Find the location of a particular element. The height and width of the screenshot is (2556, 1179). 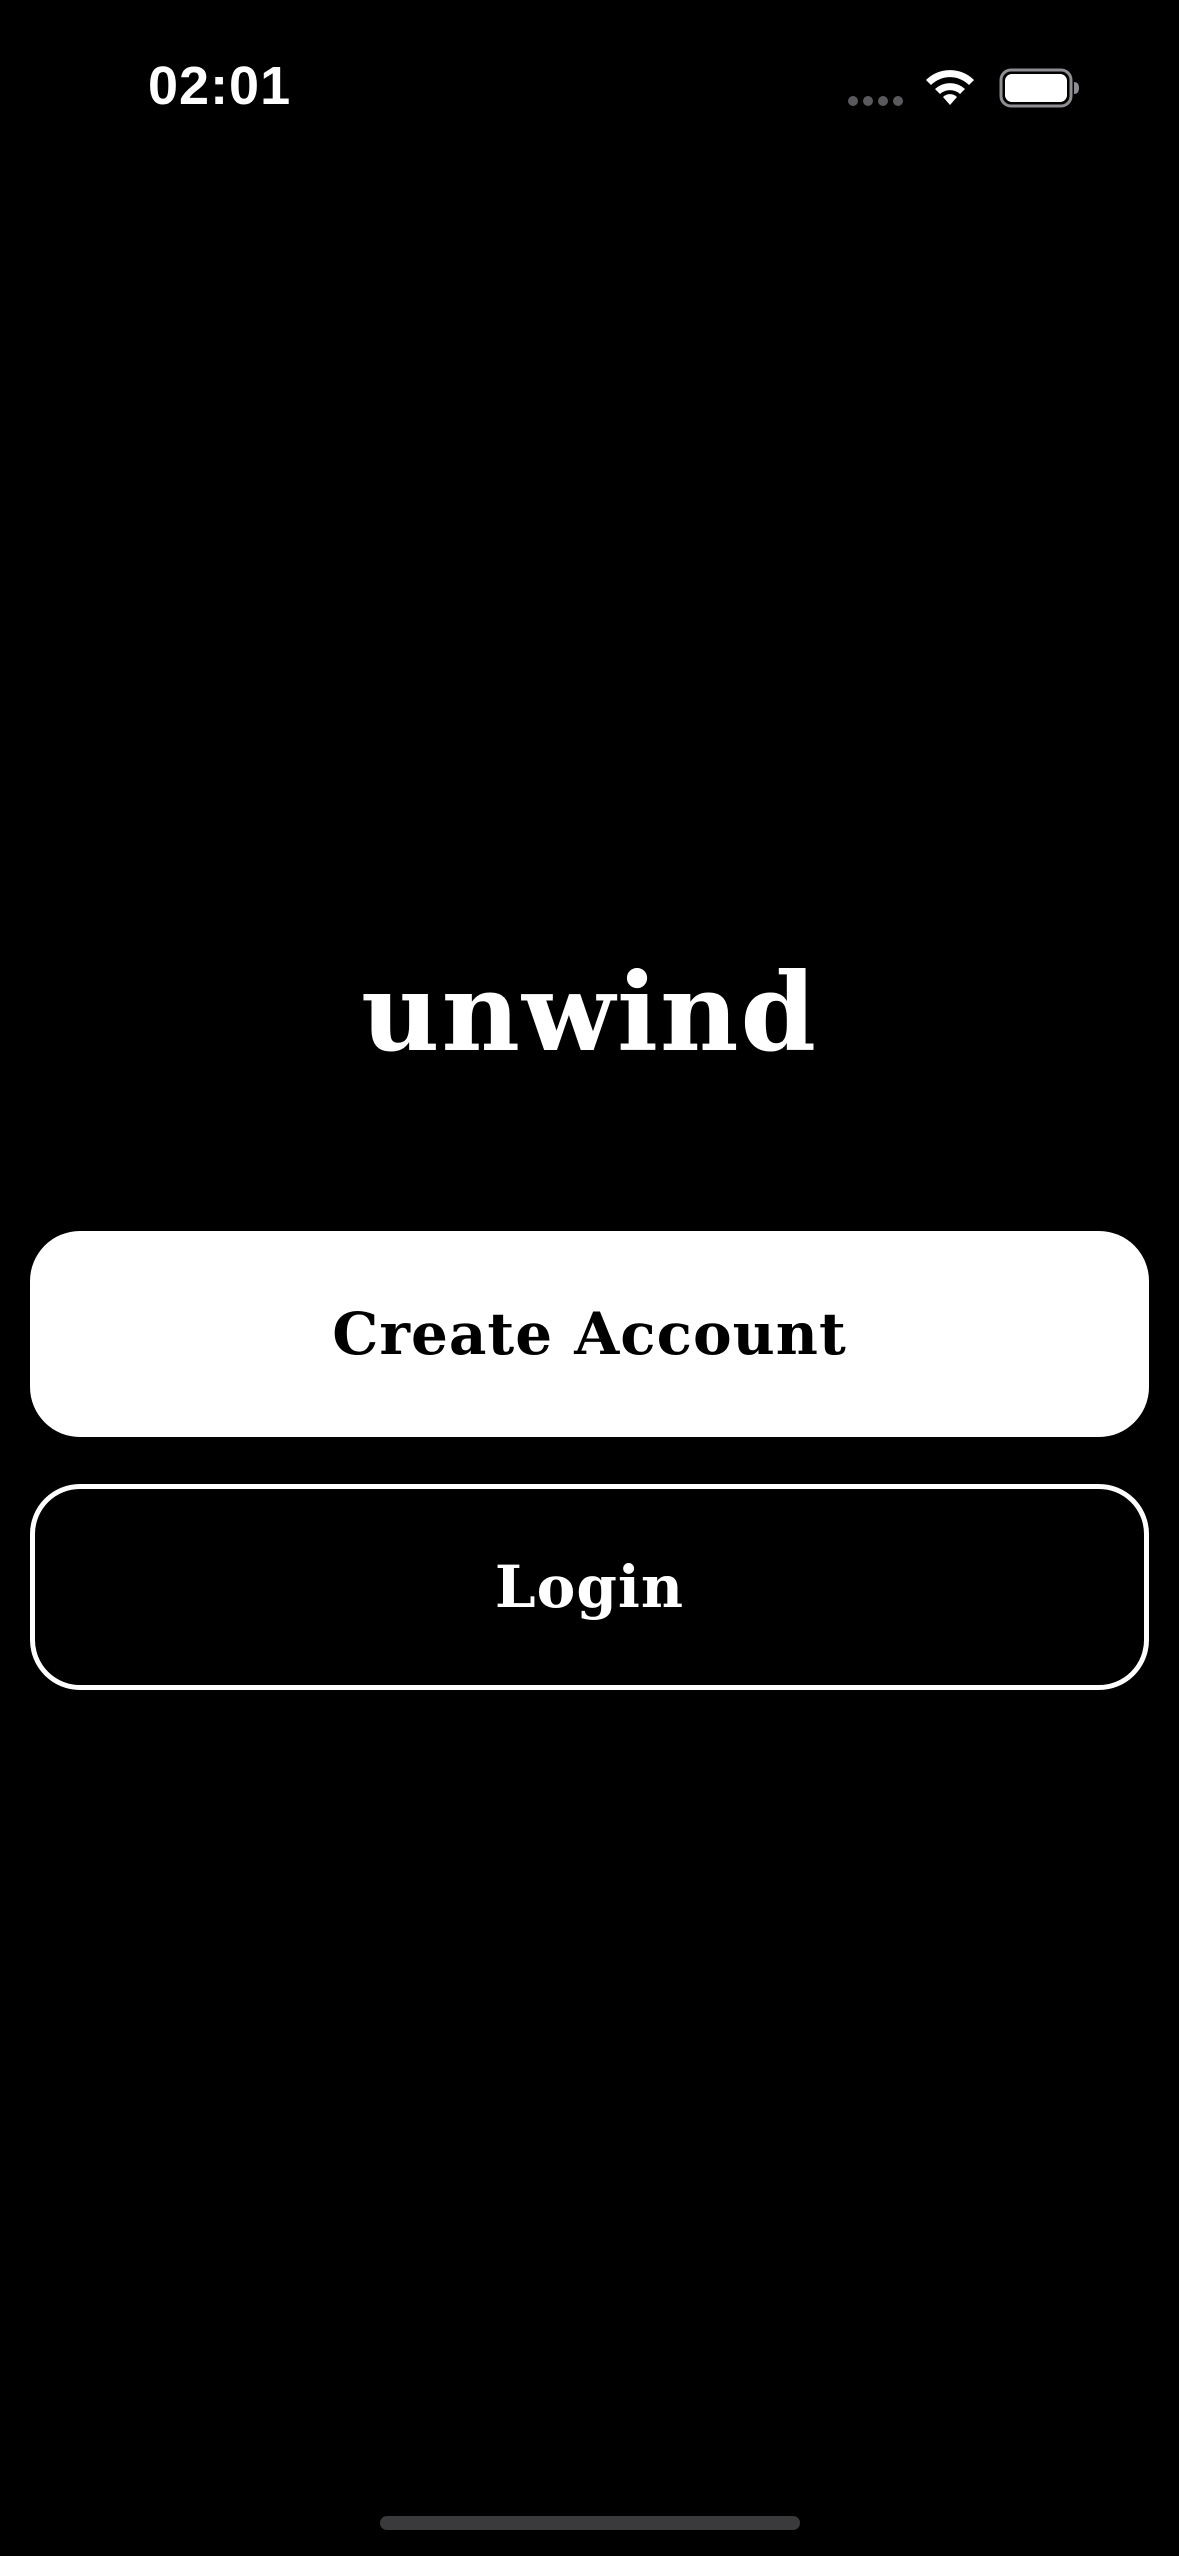

cellular-signal-icon is located at coordinates (875, 101).